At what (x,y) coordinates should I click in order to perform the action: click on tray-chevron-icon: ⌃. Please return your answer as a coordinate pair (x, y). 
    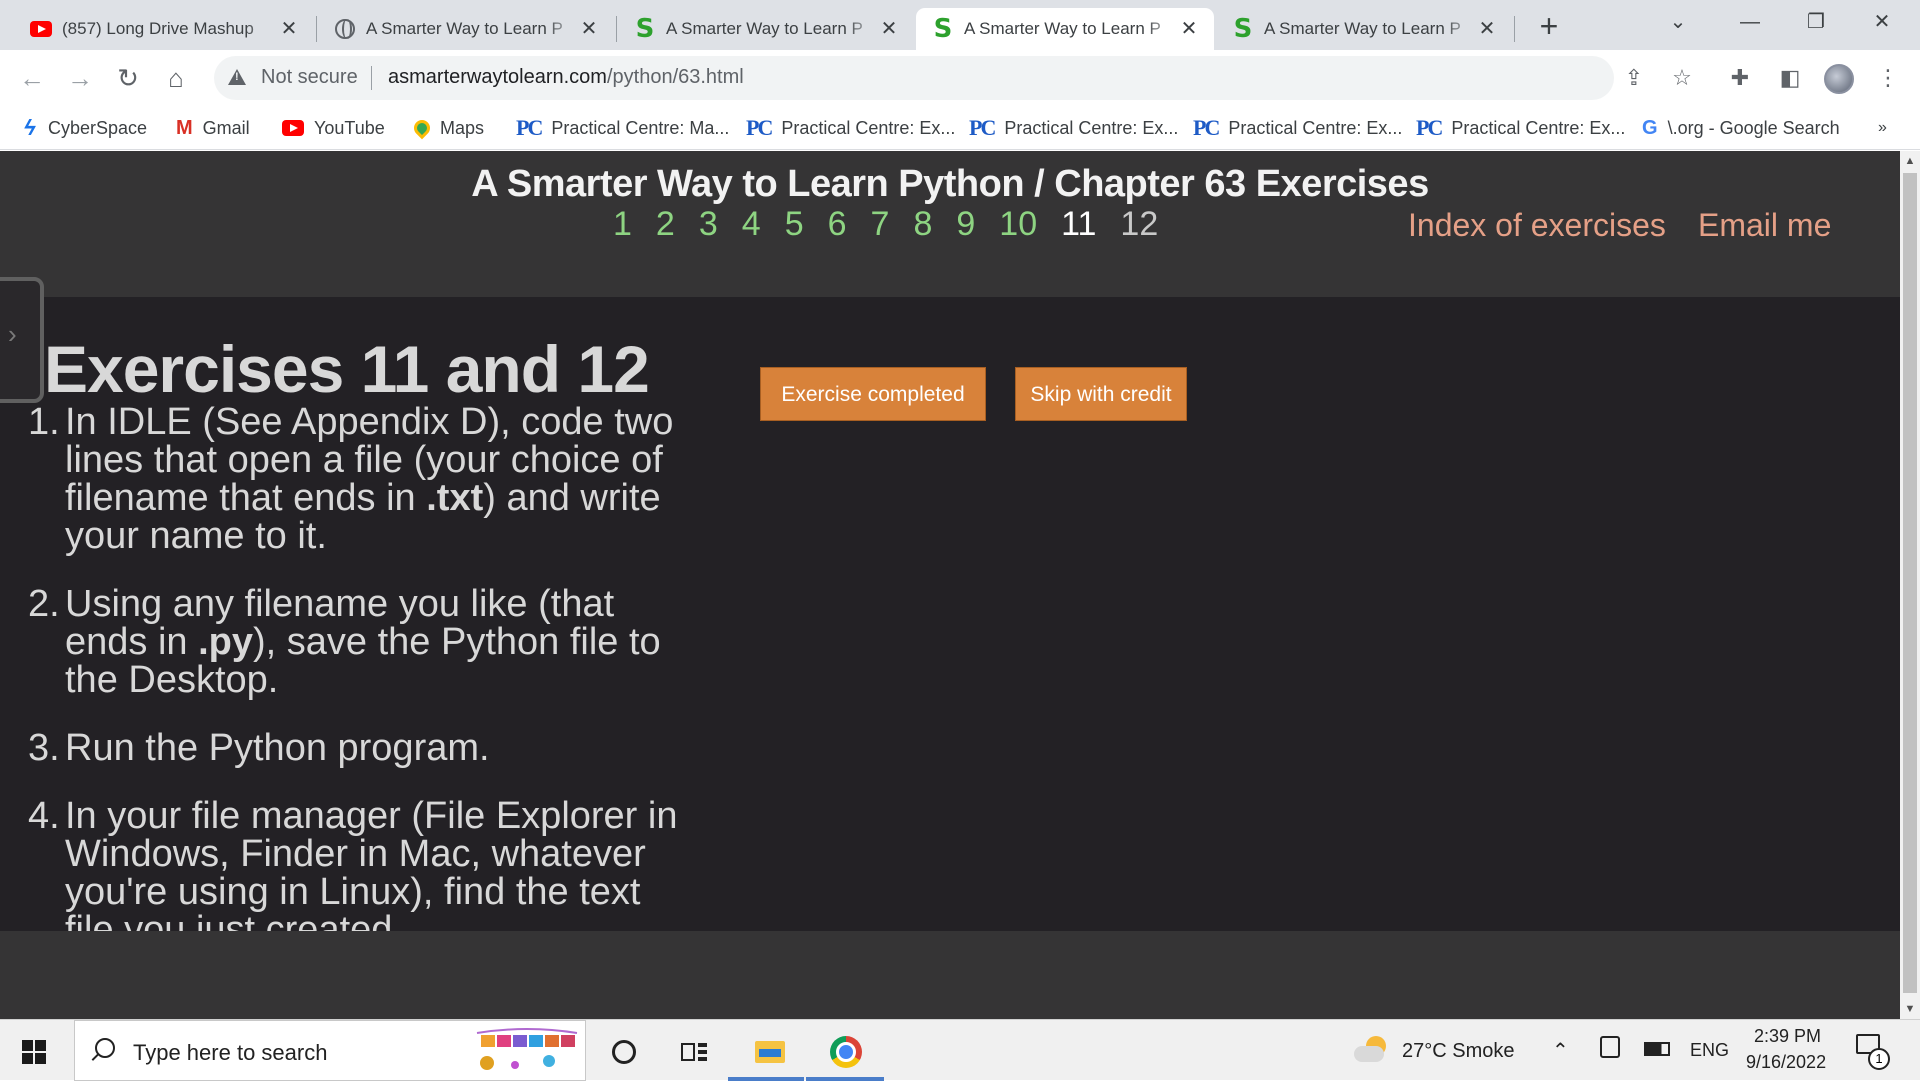
    Looking at the image, I should click on (1560, 1050).